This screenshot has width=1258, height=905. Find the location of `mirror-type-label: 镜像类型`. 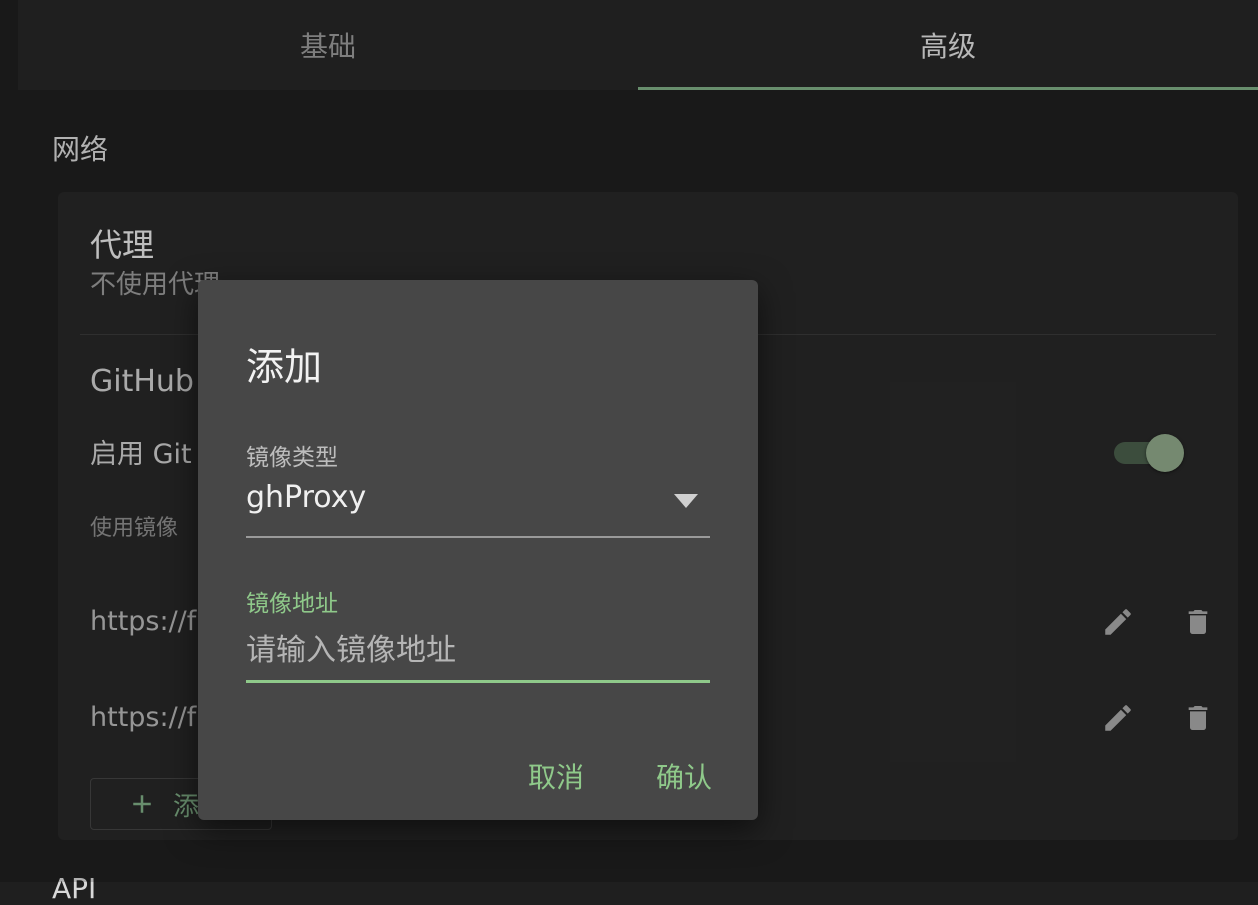

mirror-type-label: 镜像类型 is located at coordinates (292, 458).